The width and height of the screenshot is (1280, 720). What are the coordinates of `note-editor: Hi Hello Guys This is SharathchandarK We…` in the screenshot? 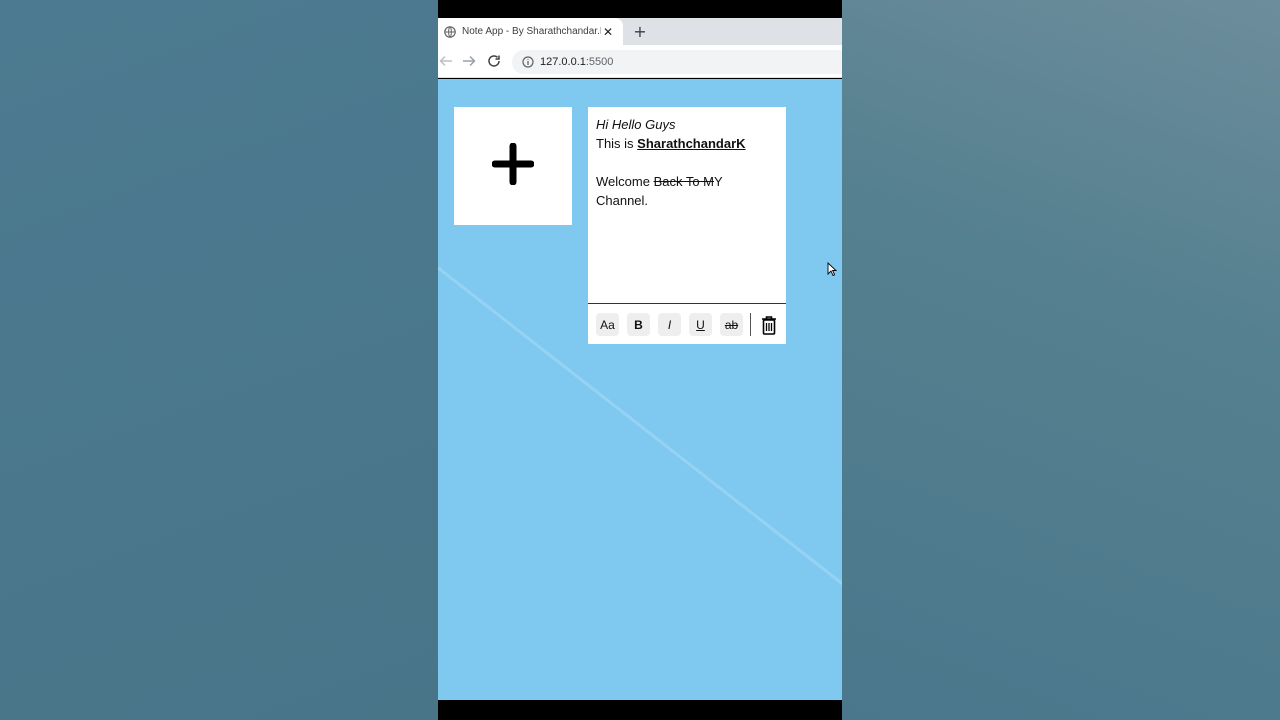 It's located at (687, 205).